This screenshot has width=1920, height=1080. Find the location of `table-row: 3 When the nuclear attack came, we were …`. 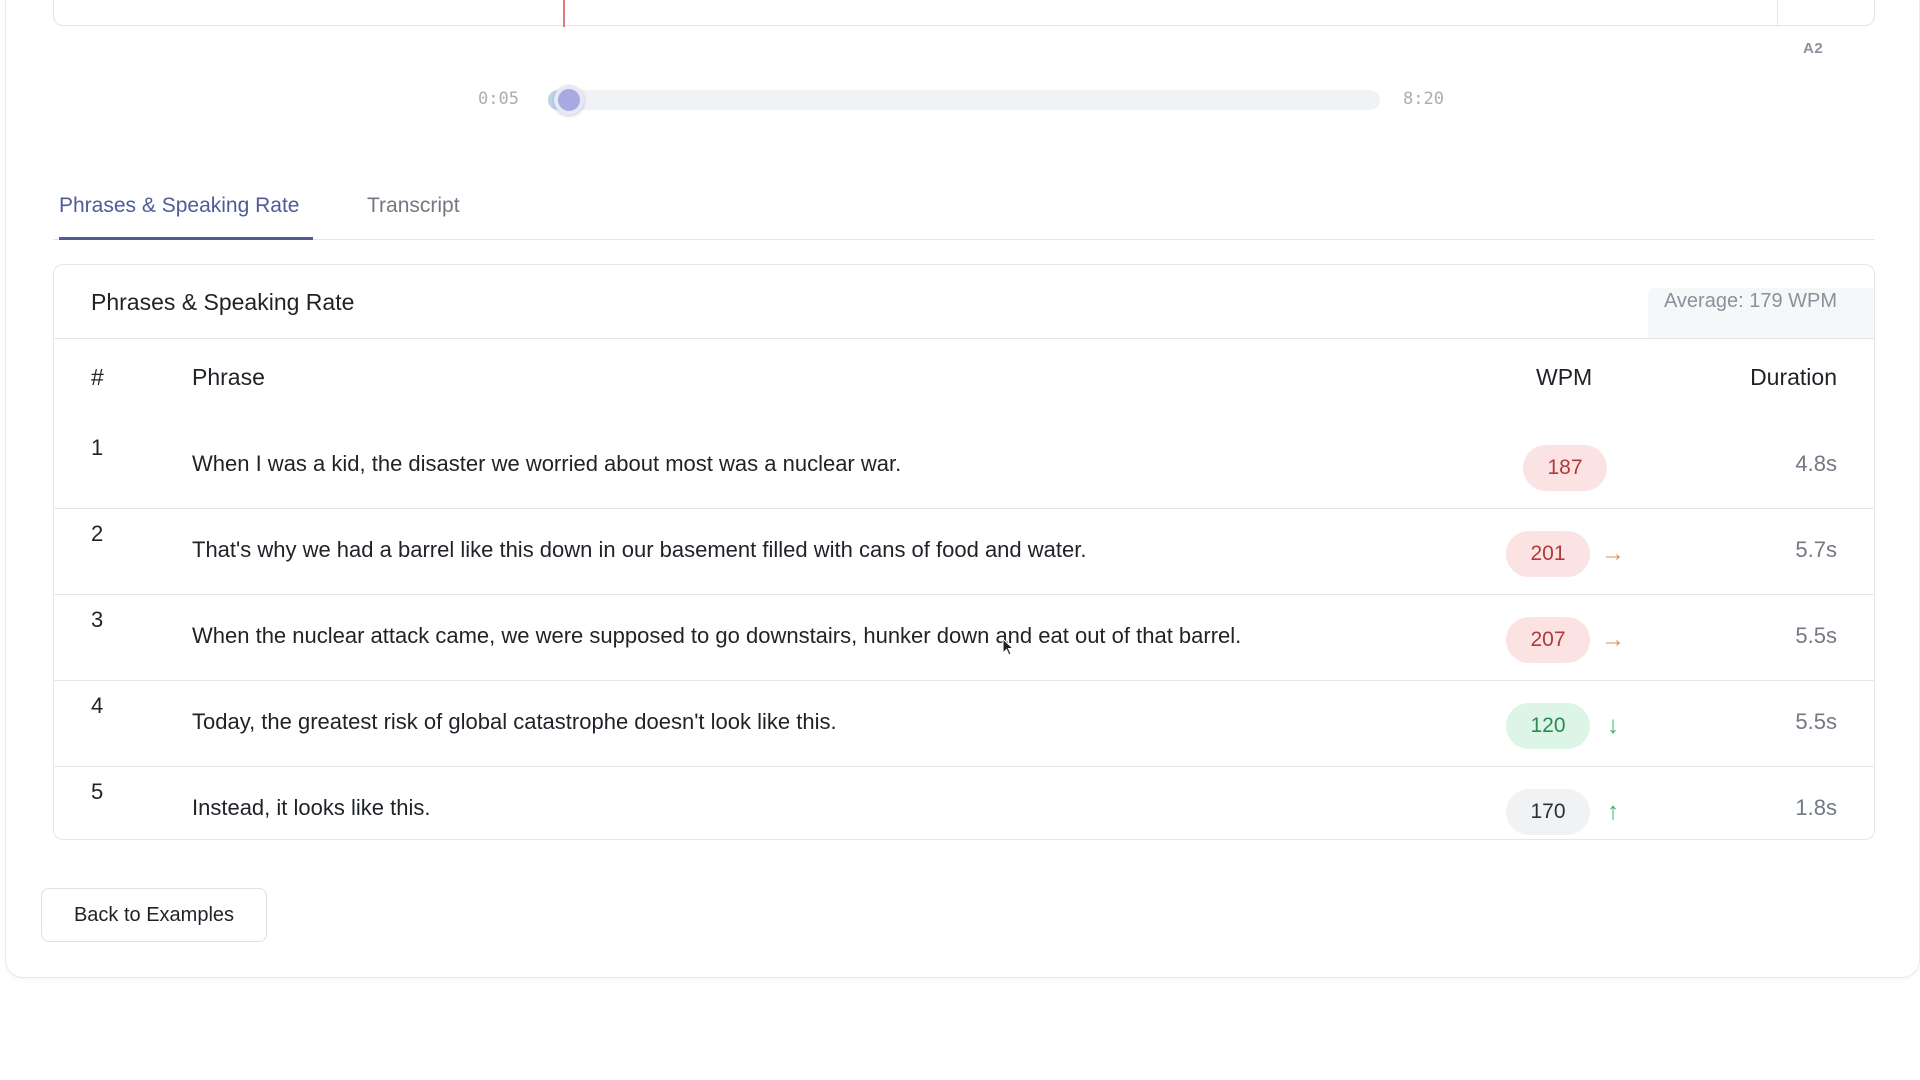

table-row: 3 When the nuclear attack came, we were … is located at coordinates (964, 638).